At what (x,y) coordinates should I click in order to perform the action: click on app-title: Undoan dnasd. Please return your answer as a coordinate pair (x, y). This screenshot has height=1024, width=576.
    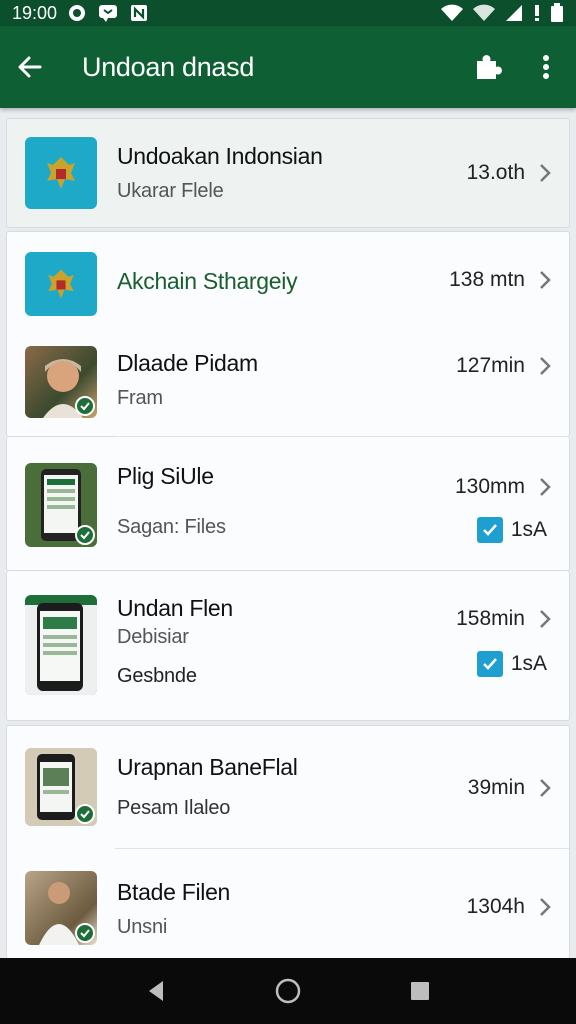
    Looking at the image, I should click on (168, 66).